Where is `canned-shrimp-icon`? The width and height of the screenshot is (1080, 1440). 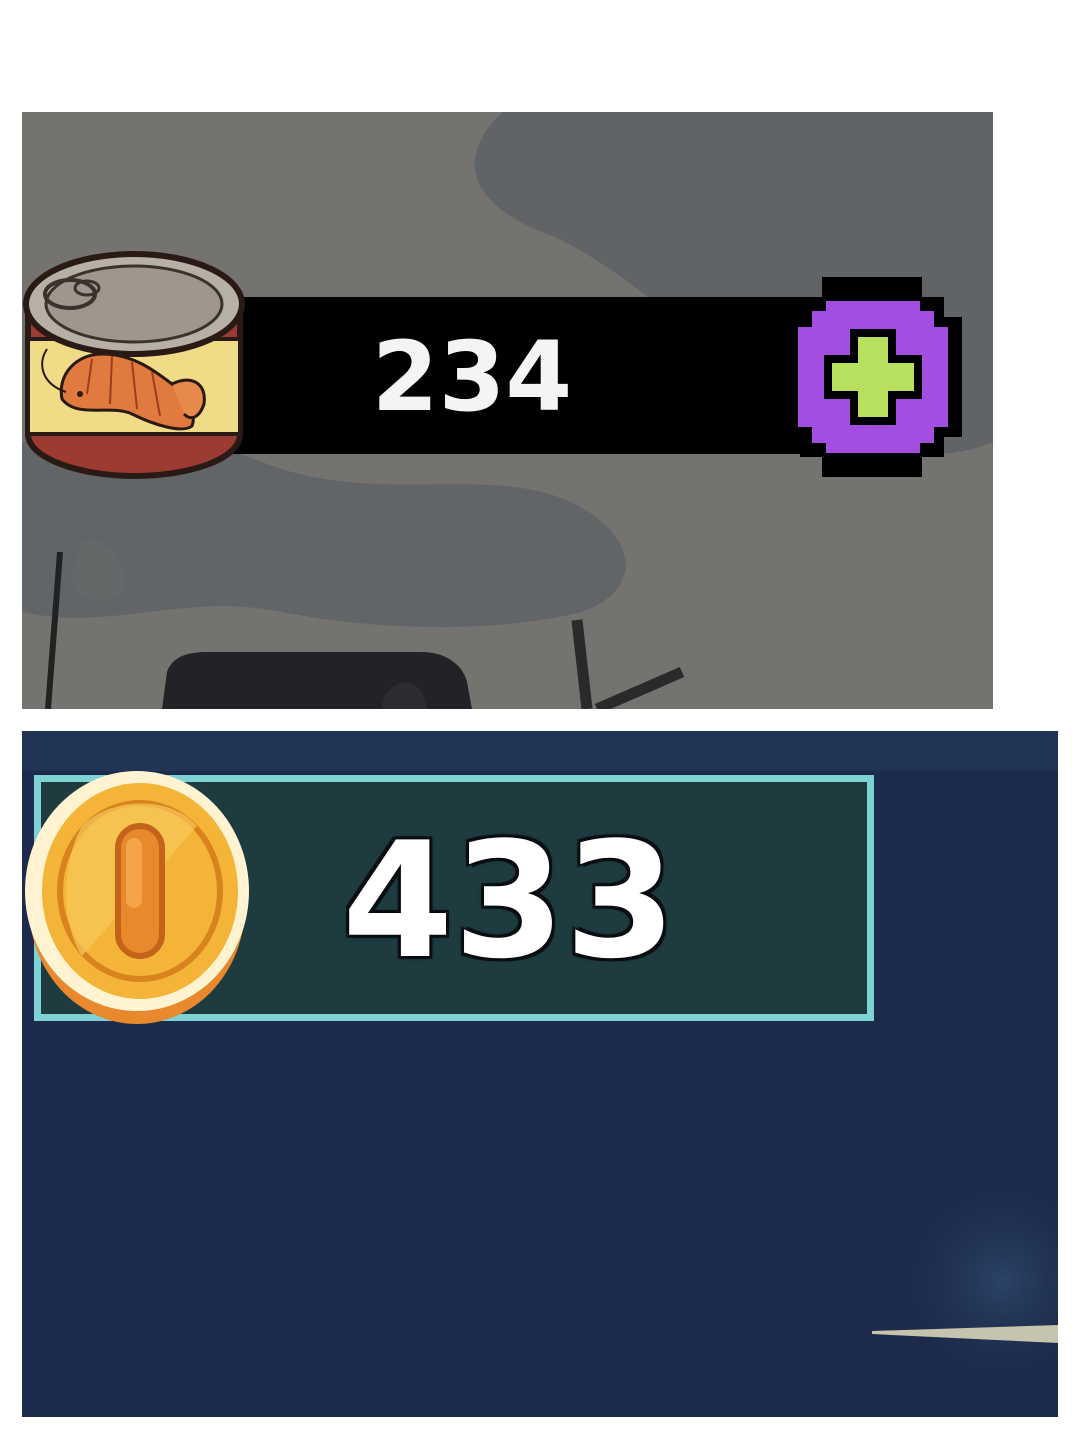 canned-shrimp-icon is located at coordinates (134, 365).